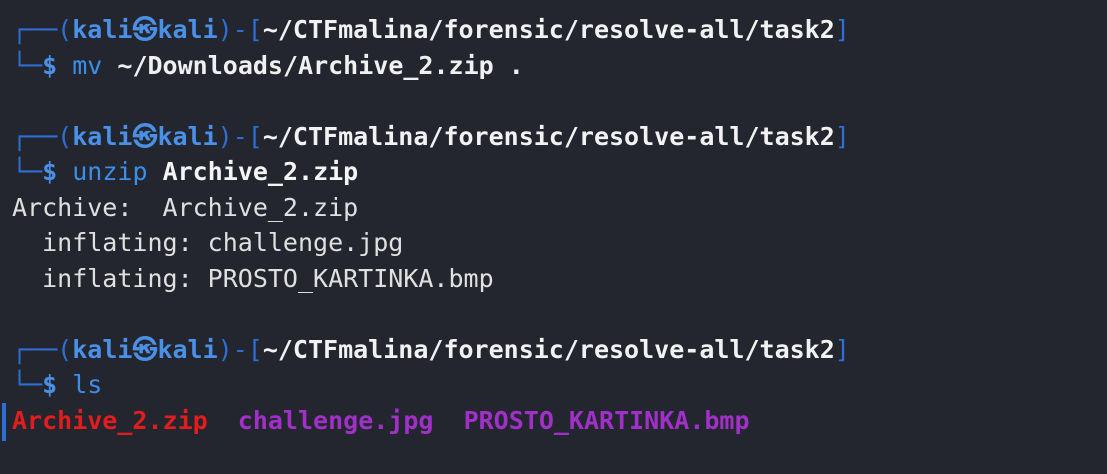  Describe the element at coordinates (559, 385) in the screenshot. I see `command-line-3: └─$ ls` at that location.